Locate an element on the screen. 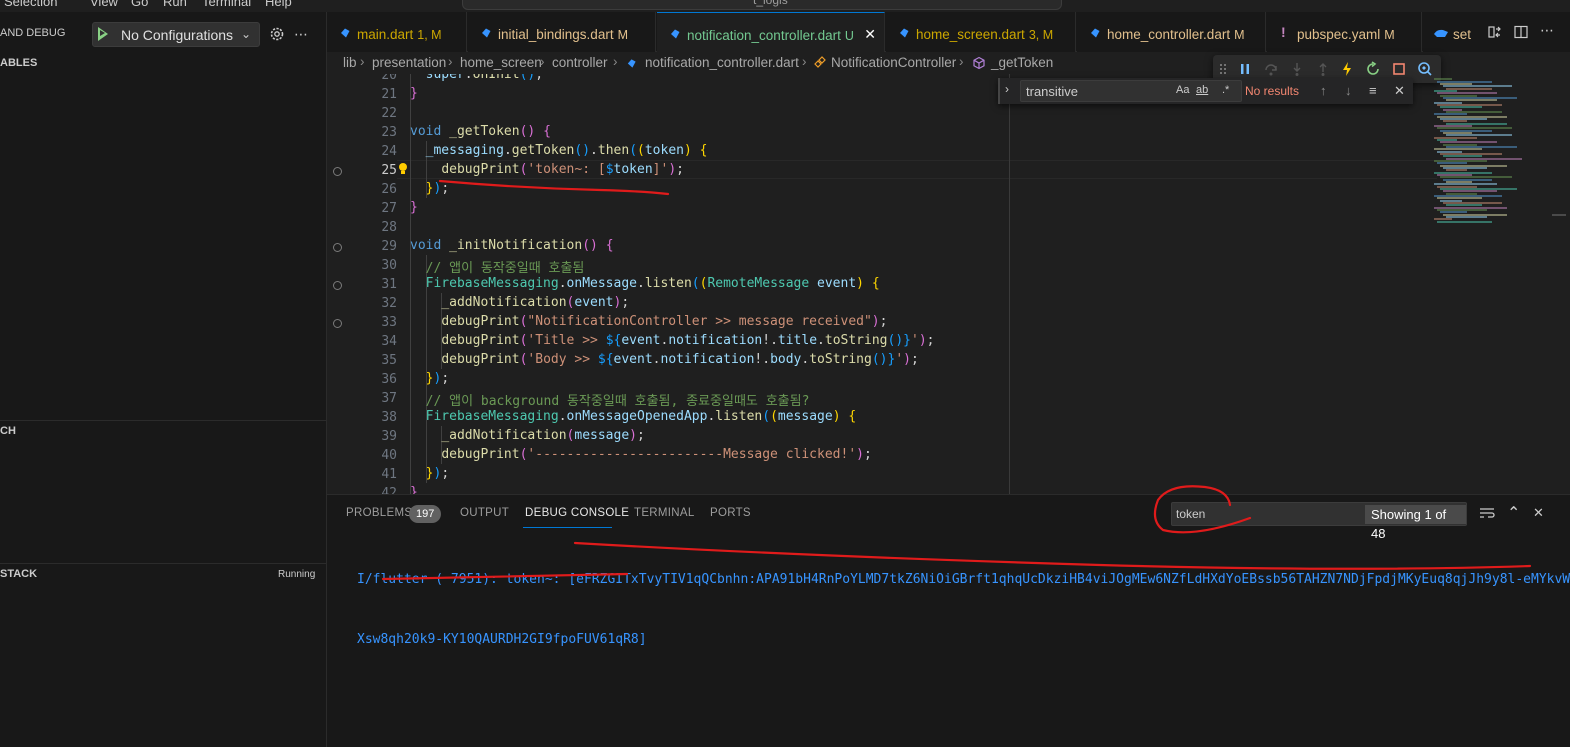 This screenshot has width=1570, height=747. menu-run: Run is located at coordinates (175, 4).